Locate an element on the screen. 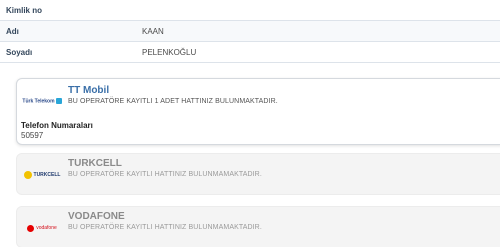 This screenshot has width=500, height=247. soyadi-value: PELENKOĞLU is located at coordinates (169, 52).